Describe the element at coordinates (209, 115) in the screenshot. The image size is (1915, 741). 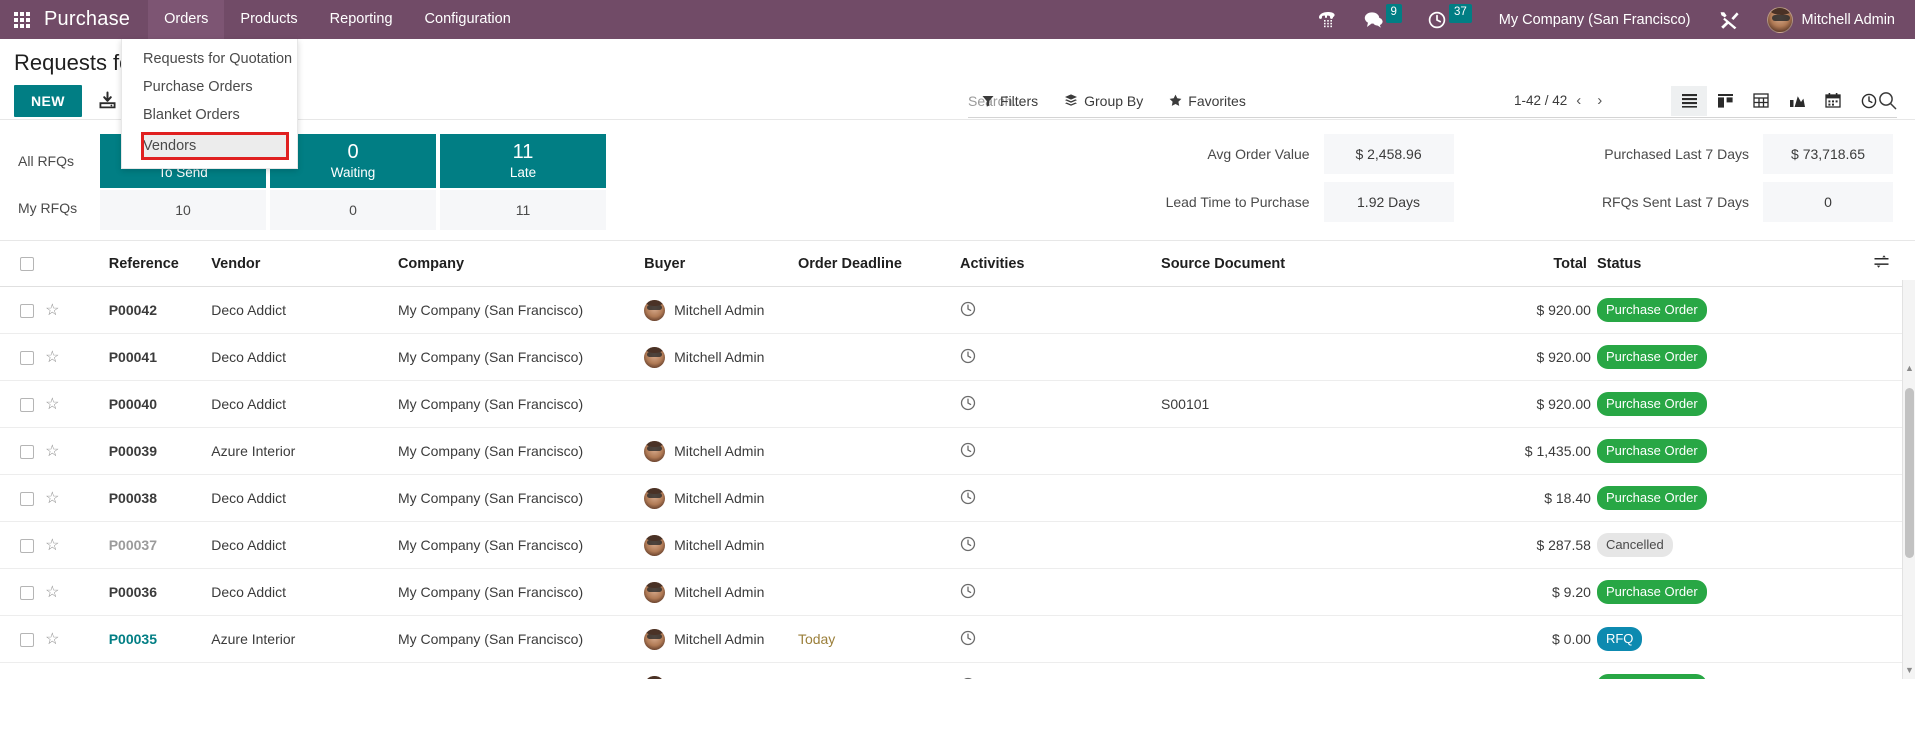
I see `dropdown-item-blanket-orders: Blanket Orders` at that location.